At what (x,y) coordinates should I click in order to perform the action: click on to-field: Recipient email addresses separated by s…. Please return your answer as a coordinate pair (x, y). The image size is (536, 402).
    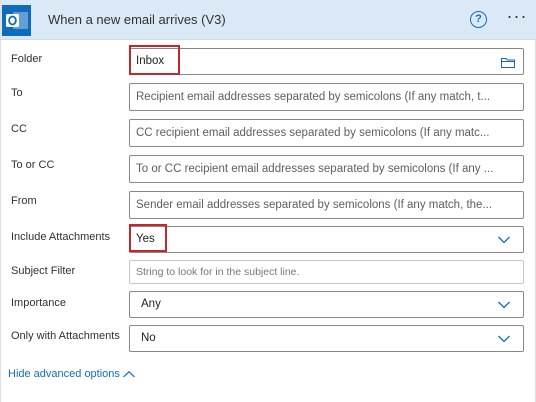
    Looking at the image, I should click on (326, 97).